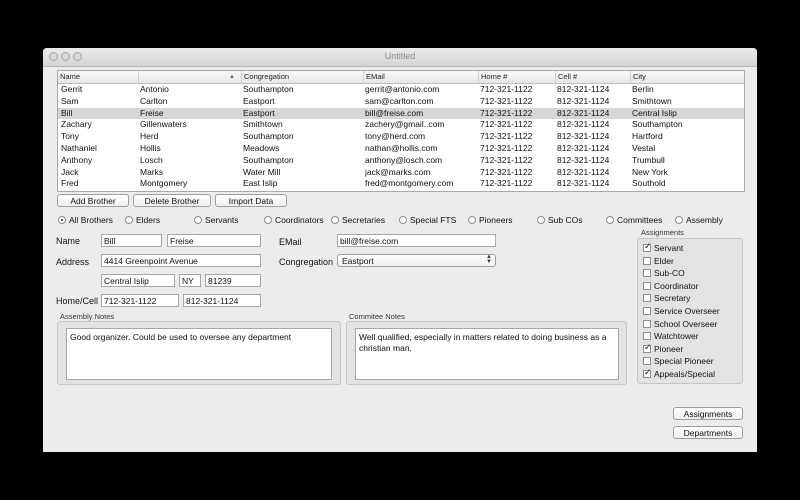  What do you see at coordinates (72, 89) in the screenshot?
I see `table-cell-first-name: Gerrit` at bounding box center [72, 89].